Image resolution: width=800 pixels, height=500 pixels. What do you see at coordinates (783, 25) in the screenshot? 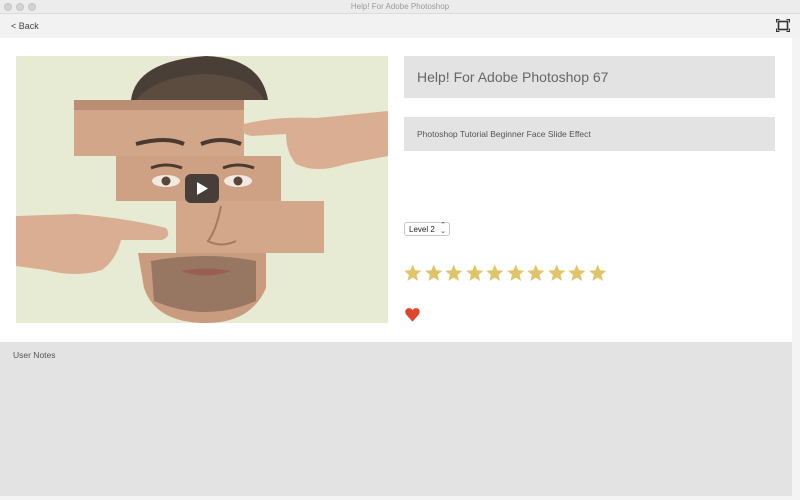
I see `fullscreen-icon` at bounding box center [783, 25].